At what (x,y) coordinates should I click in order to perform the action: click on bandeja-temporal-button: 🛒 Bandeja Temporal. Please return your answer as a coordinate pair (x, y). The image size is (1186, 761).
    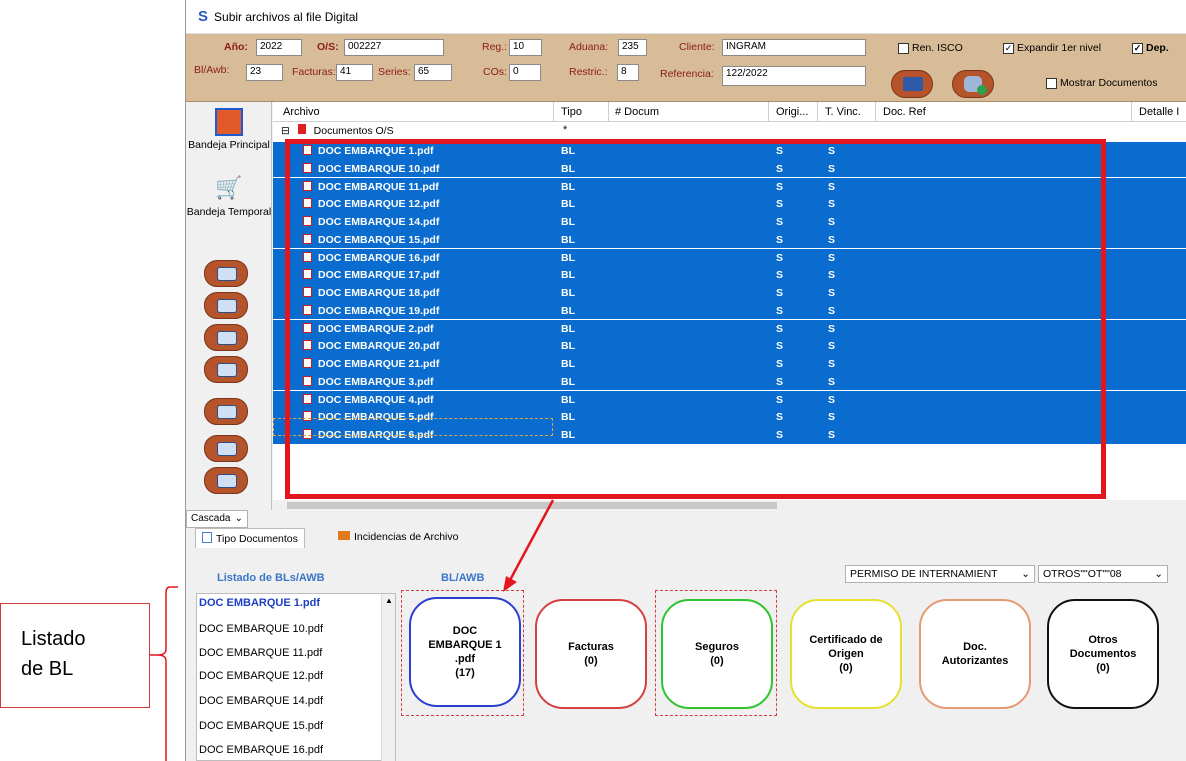
    Looking at the image, I should click on (229, 197).